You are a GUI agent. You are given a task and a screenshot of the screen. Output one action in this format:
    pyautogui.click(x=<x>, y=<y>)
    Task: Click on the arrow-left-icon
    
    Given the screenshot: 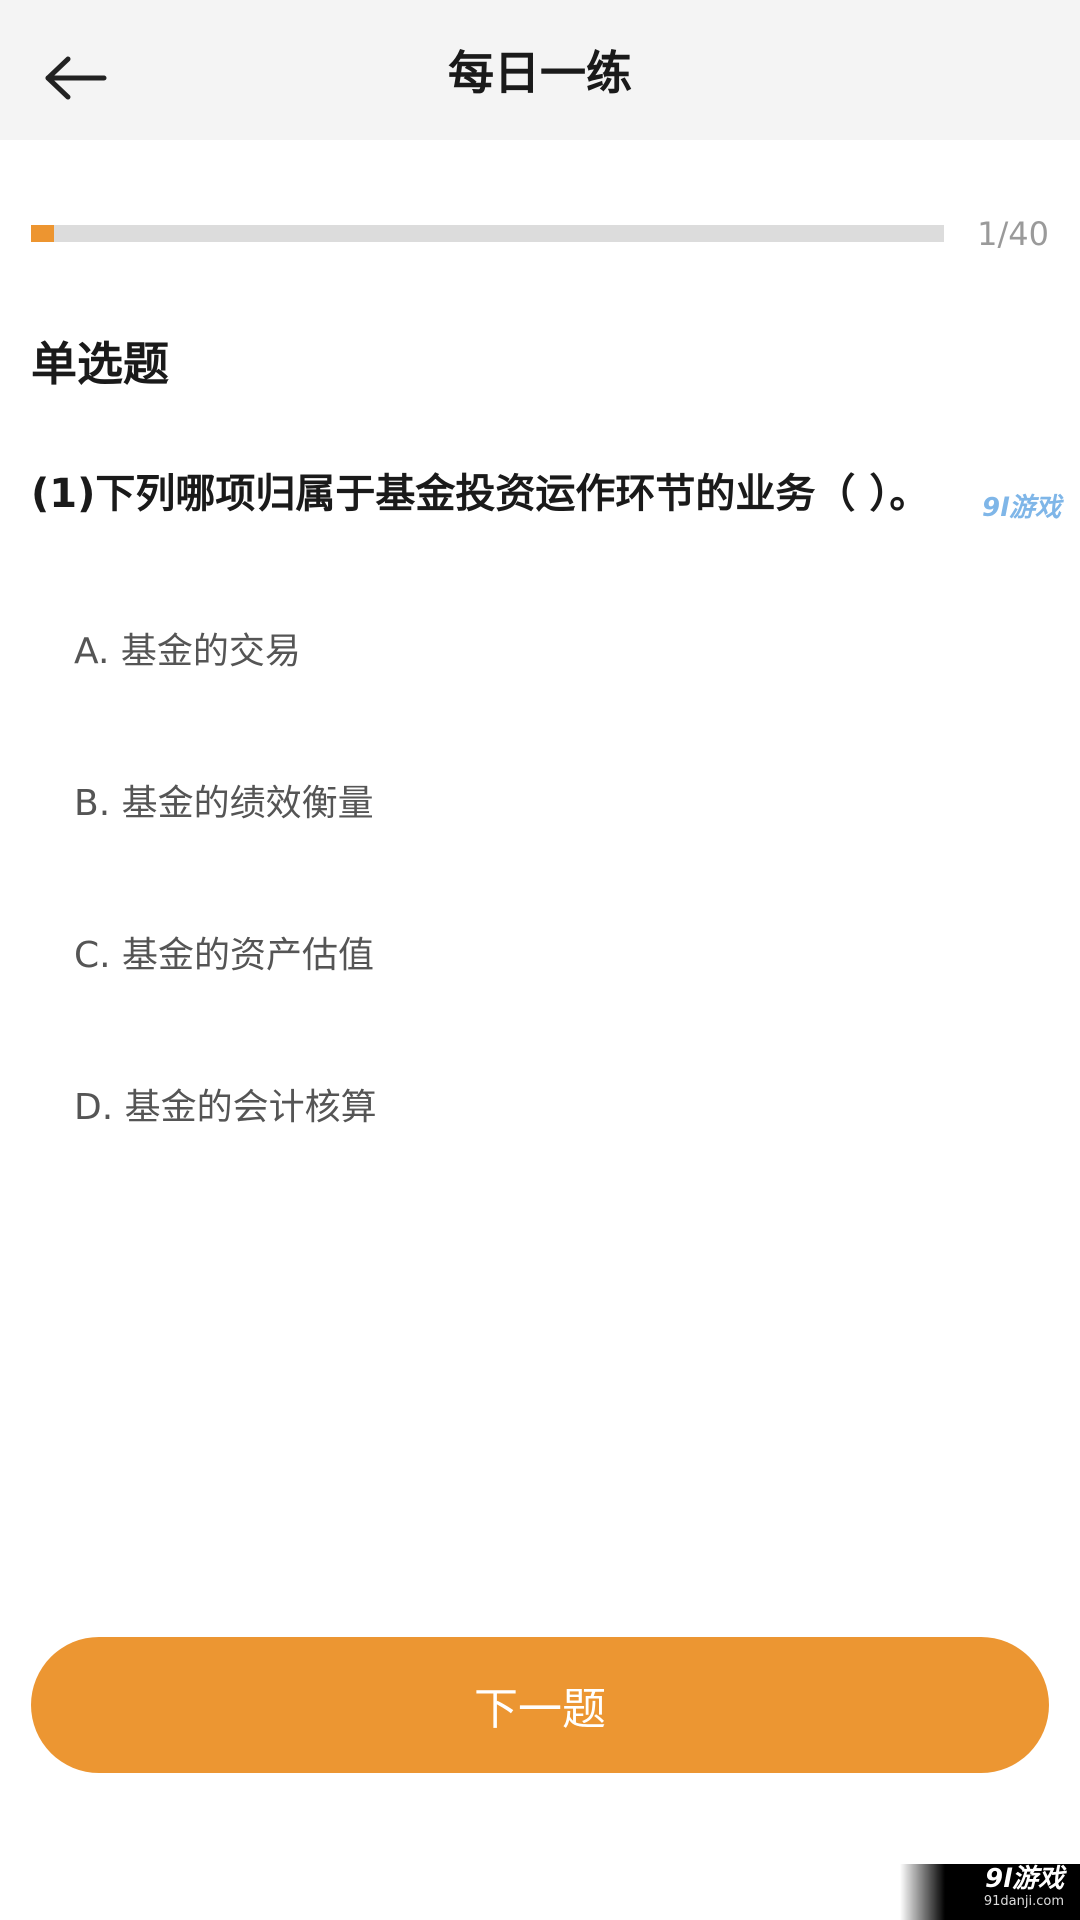 What is the action you would take?
    pyautogui.click(x=76, y=78)
    